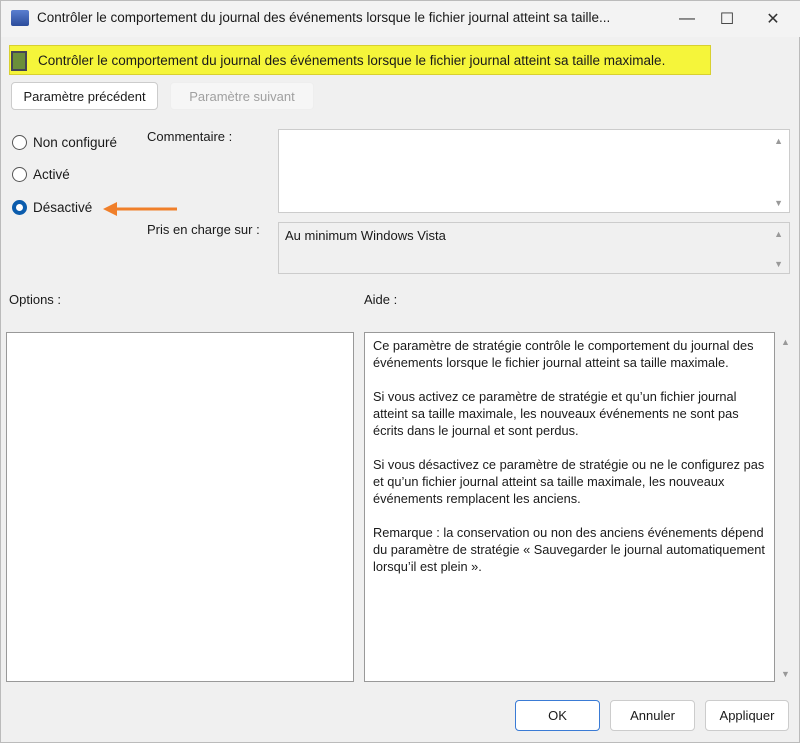 This screenshot has height=743, width=800. I want to click on radio-label: Désactivé, so click(63, 207).